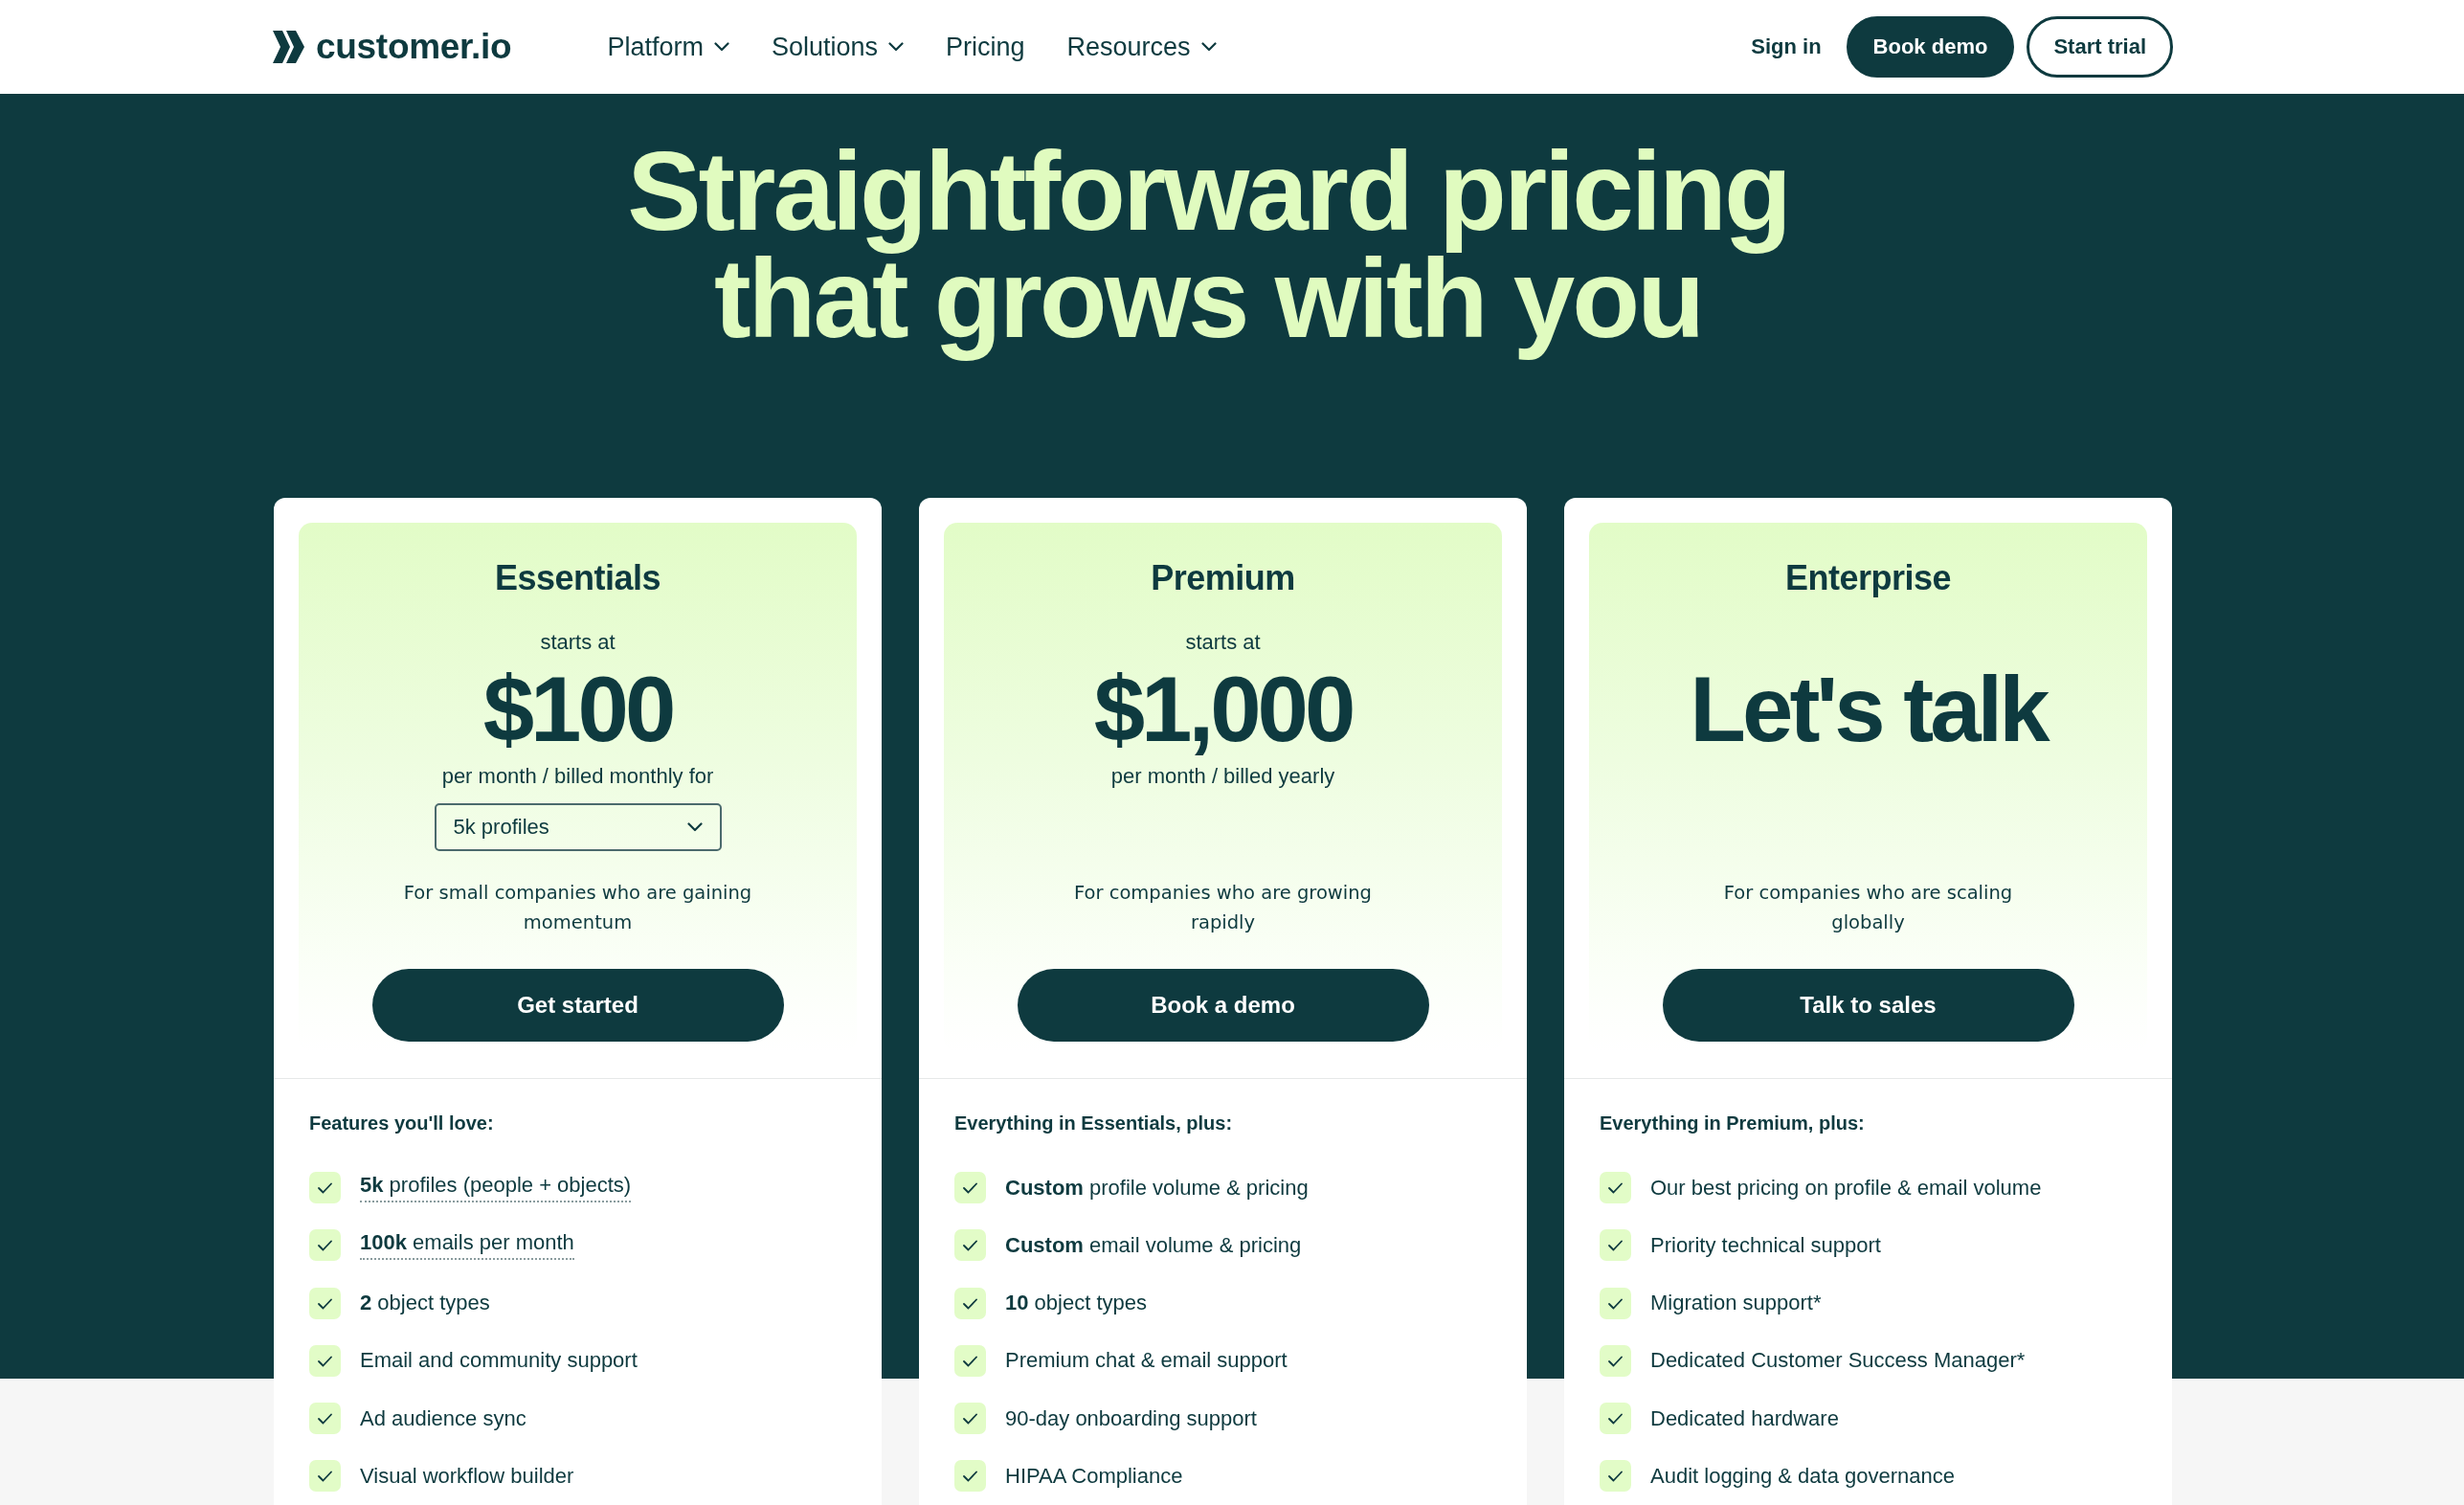  I want to click on feature-text: HIPAA Compliance, so click(1094, 1476).